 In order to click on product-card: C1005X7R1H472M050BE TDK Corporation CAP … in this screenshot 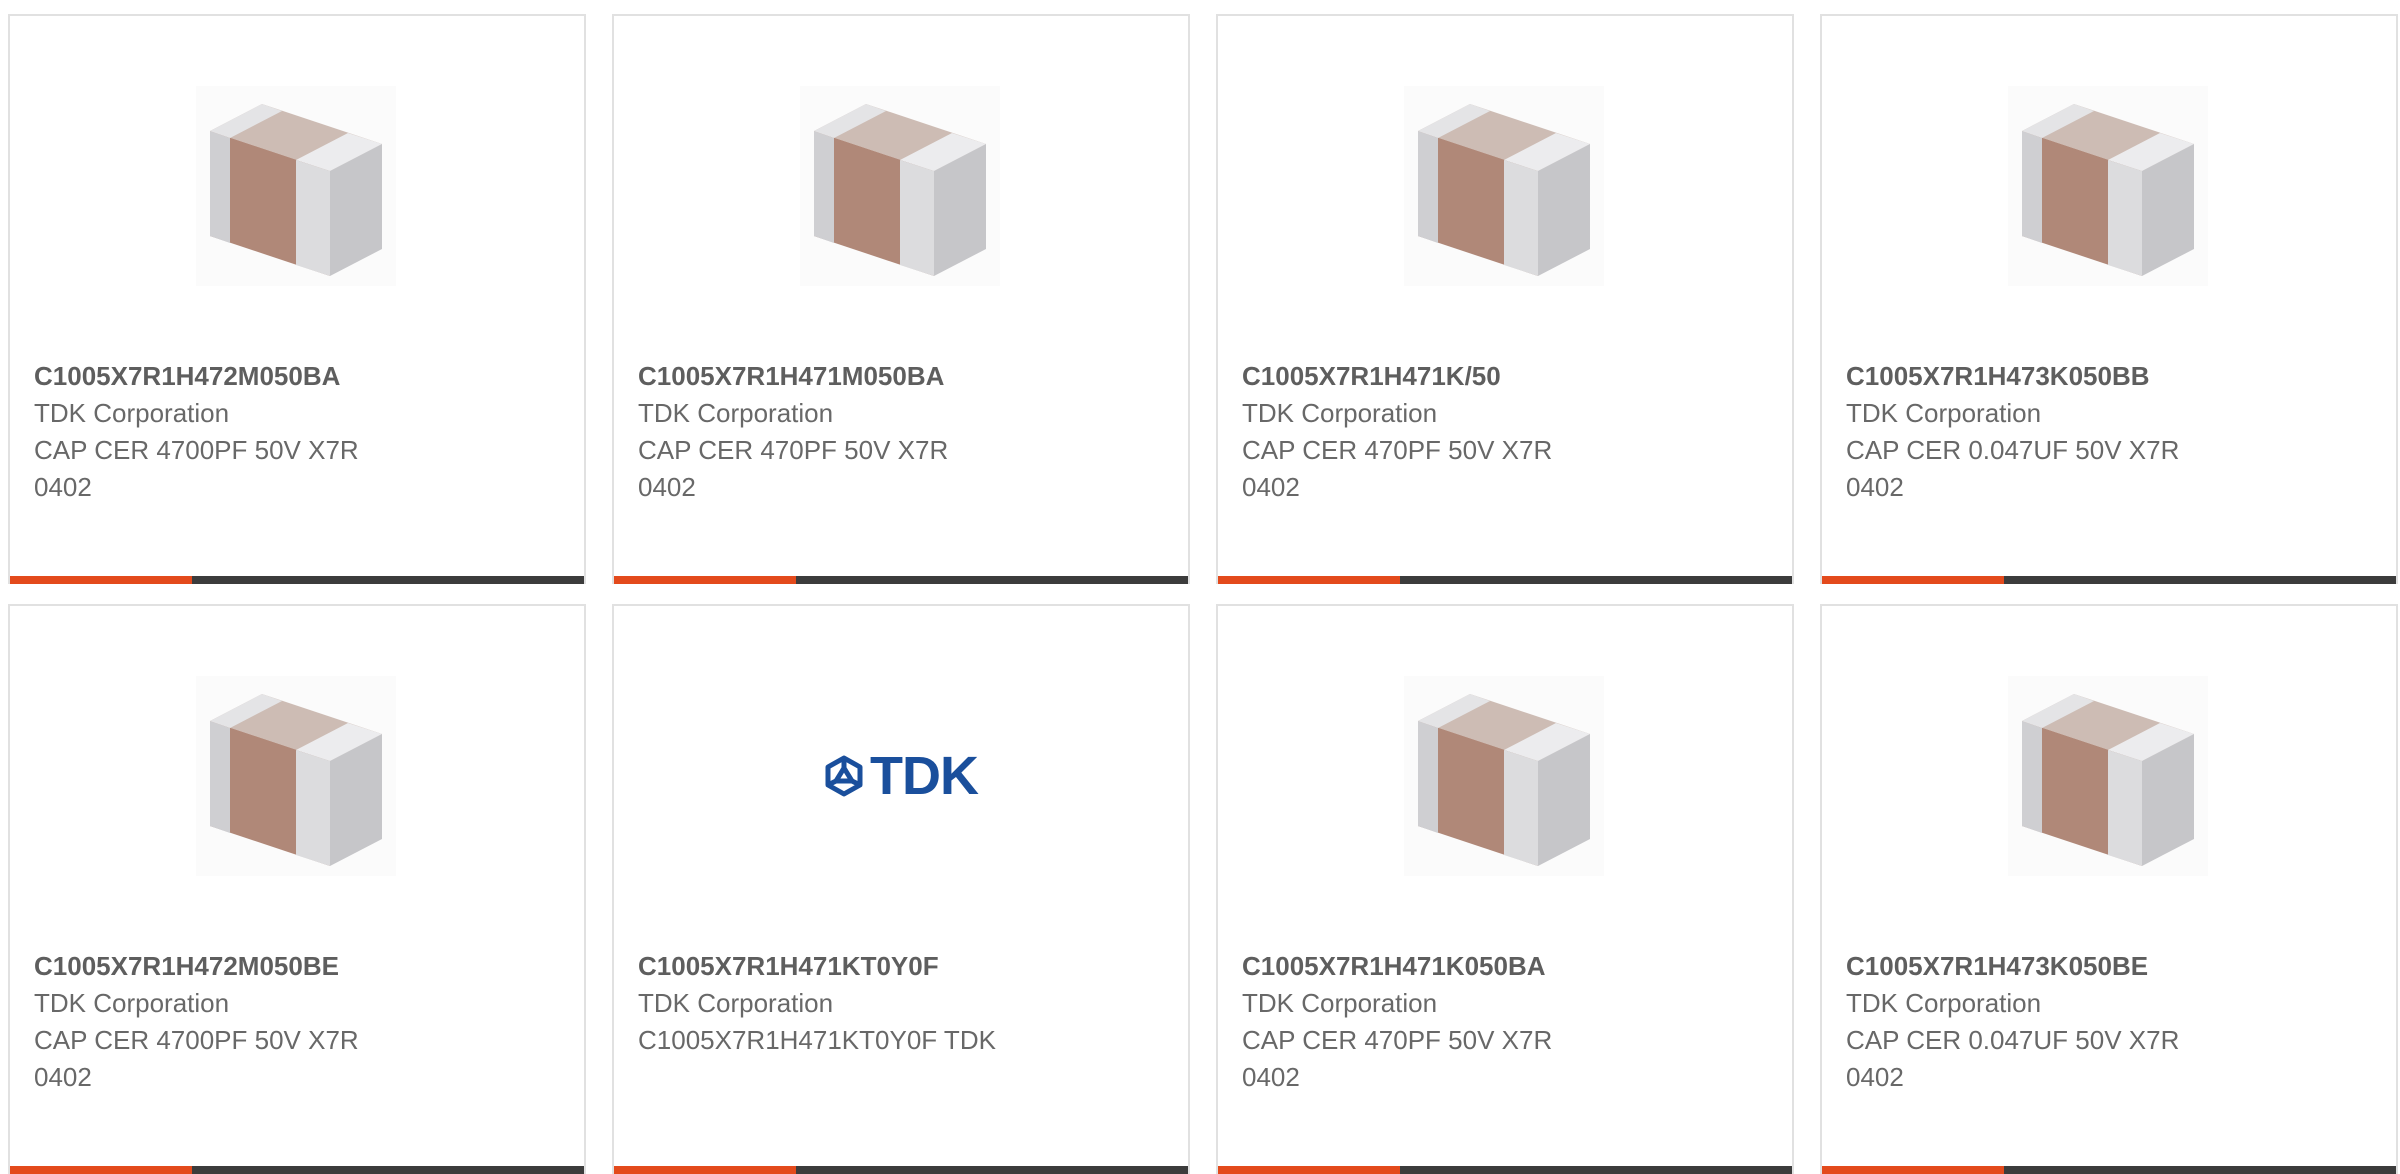, I will do `click(297, 889)`.